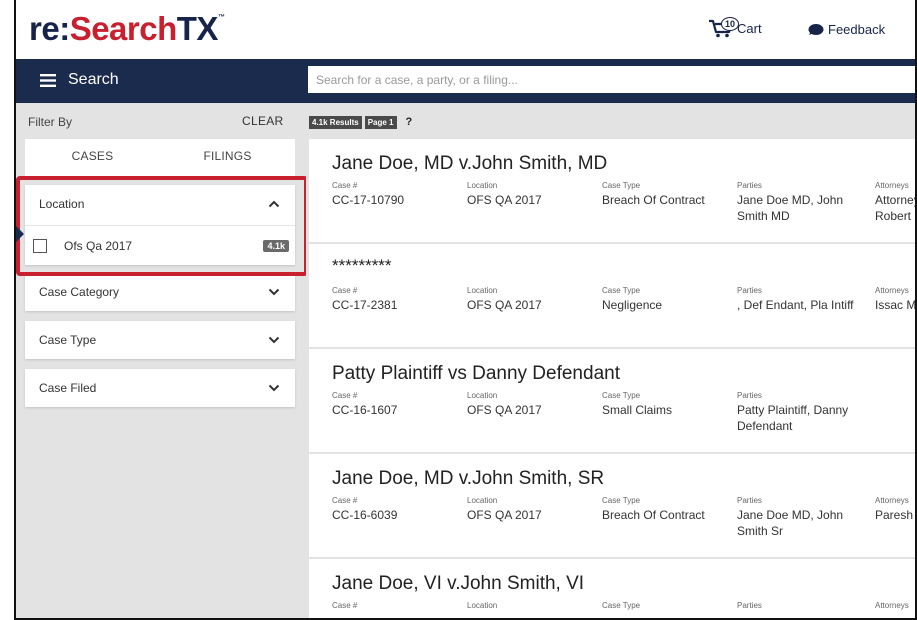  I want to click on results-page-badge: Page 1, so click(380, 122).